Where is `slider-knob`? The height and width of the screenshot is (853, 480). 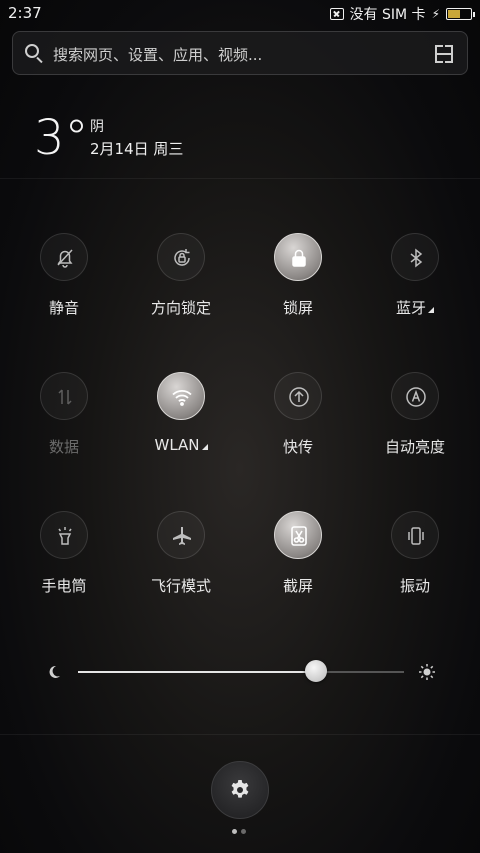 slider-knob is located at coordinates (315, 671).